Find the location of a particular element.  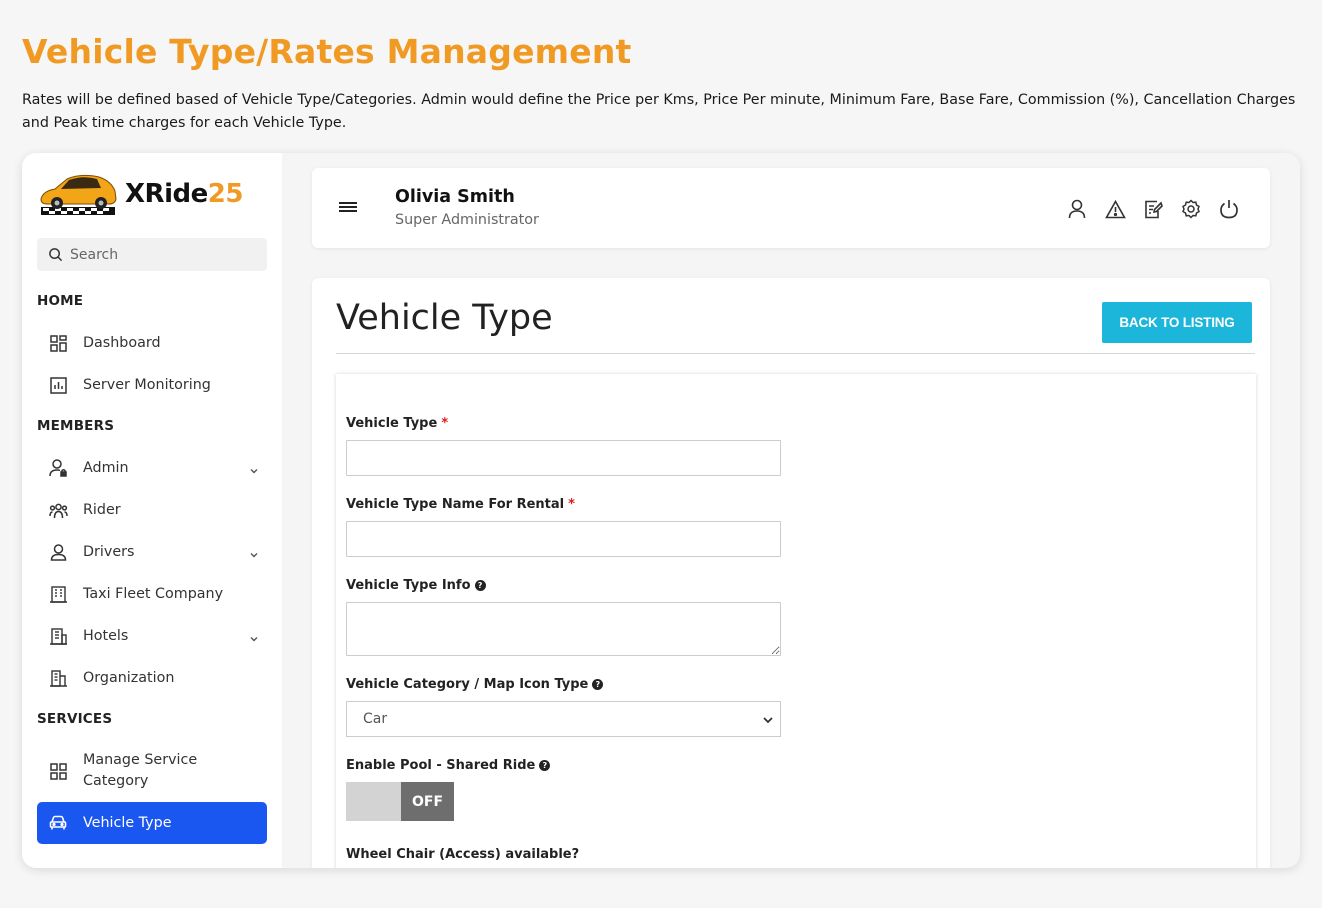

sidebar-item-label: Organization is located at coordinates (129, 677).